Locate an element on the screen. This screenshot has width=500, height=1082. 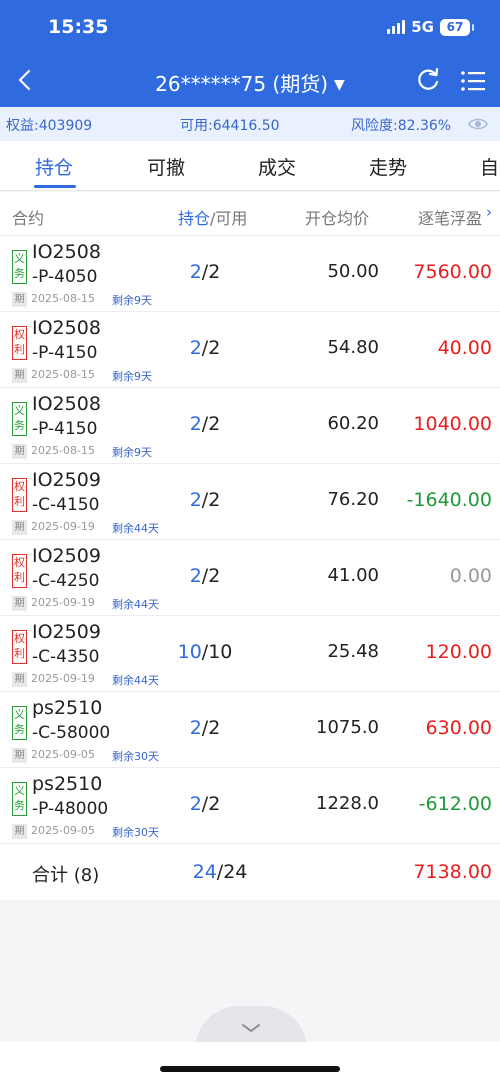
list-menu-icon is located at coordinates (473, 81).